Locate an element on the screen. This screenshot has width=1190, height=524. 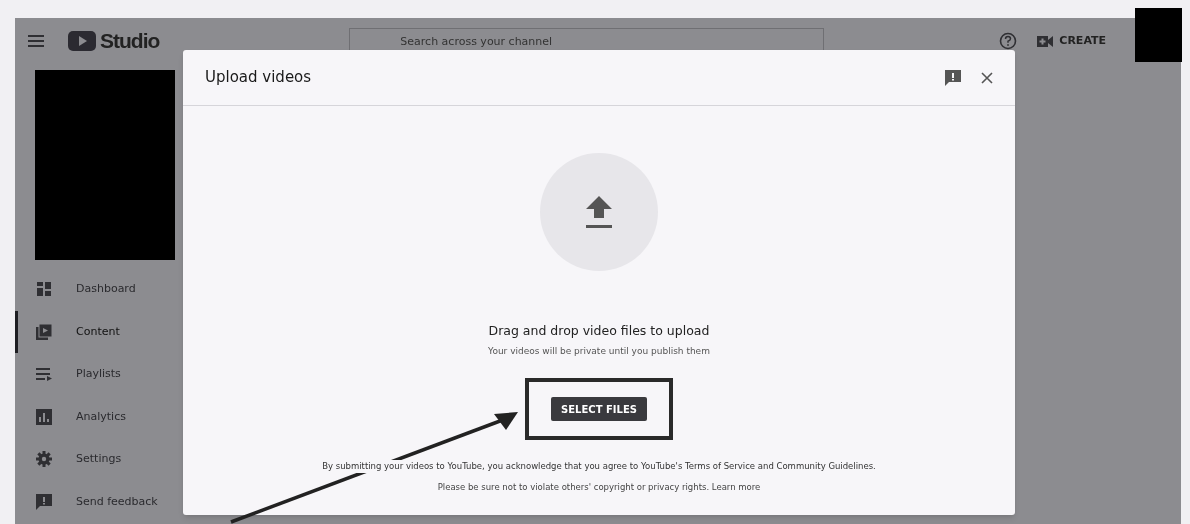
drop-heading: Drag and drop video files to upload is located at coordinates (599, 331).